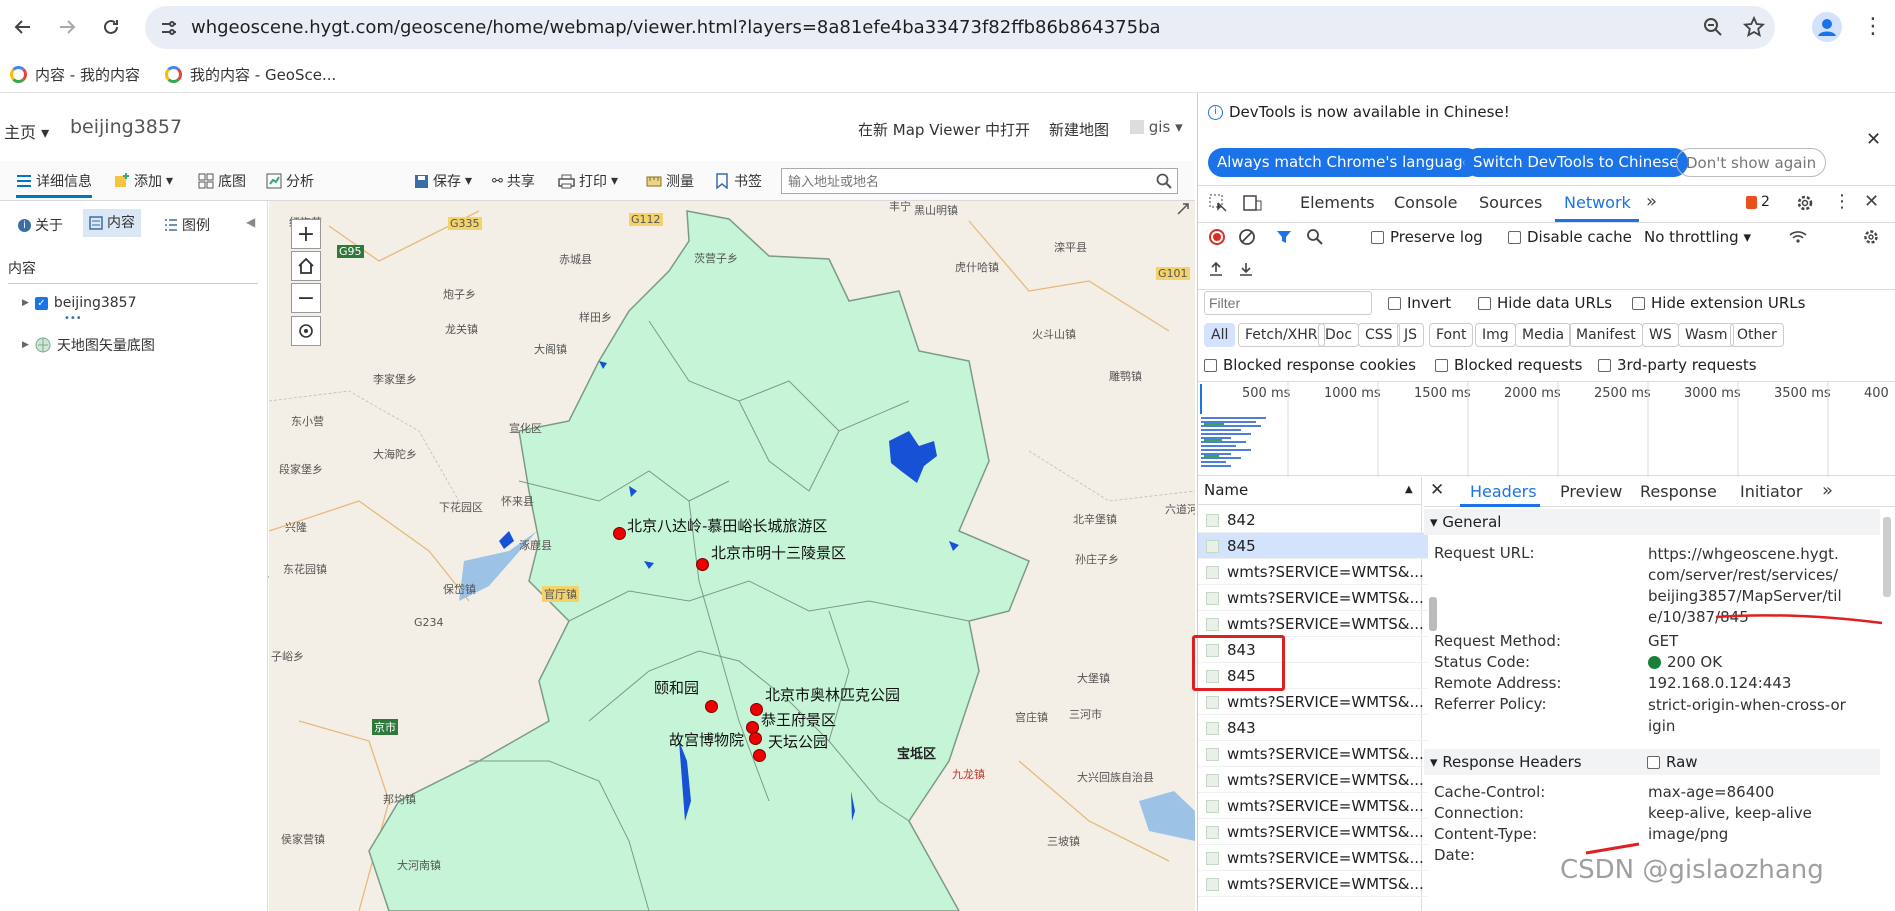  What do you see at coordinates (1660, 335) in the screenshot?
I see `filter-ws: WS` at bounding box center [1660, 335].